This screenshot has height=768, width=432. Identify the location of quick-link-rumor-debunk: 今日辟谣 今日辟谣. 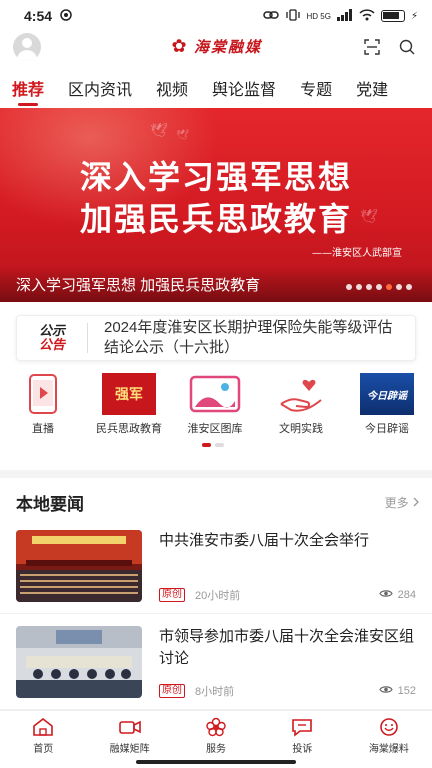
(387, 405).